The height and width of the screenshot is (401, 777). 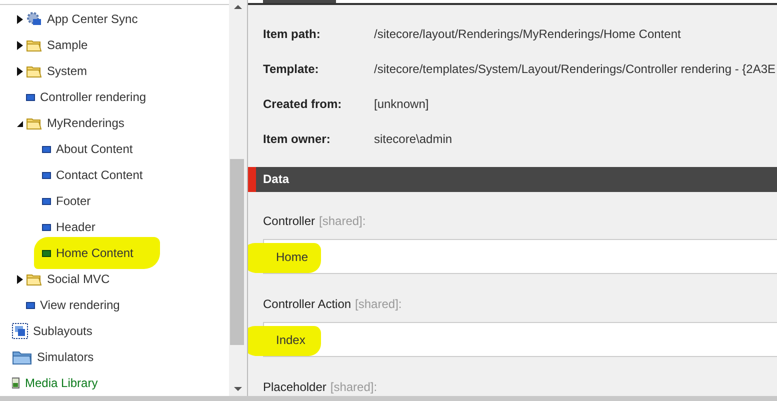 I want to click on info-label: Created from:, so click(x=303, y=104).